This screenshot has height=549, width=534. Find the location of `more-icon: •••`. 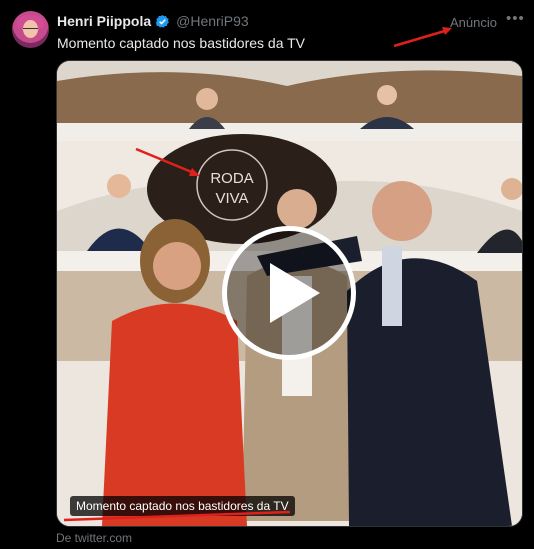

more-icon: ••• is located at coordinates (515, 18).